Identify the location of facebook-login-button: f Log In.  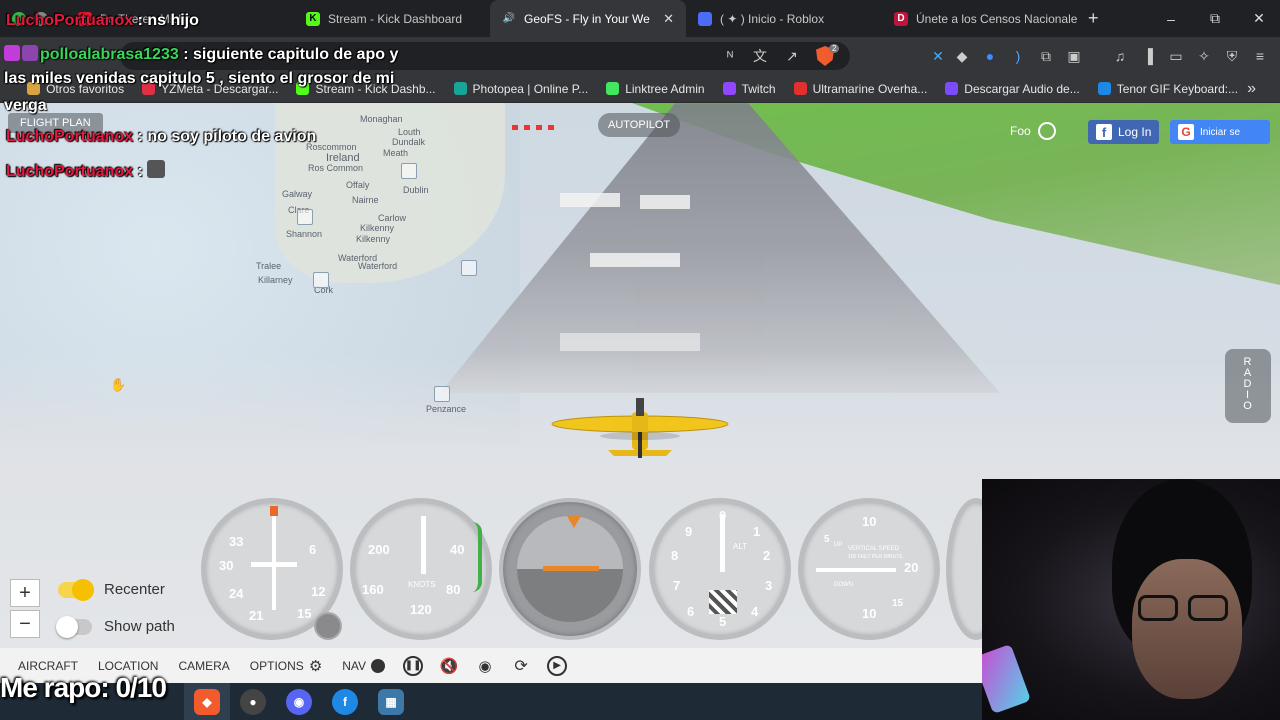
(1124, 132).